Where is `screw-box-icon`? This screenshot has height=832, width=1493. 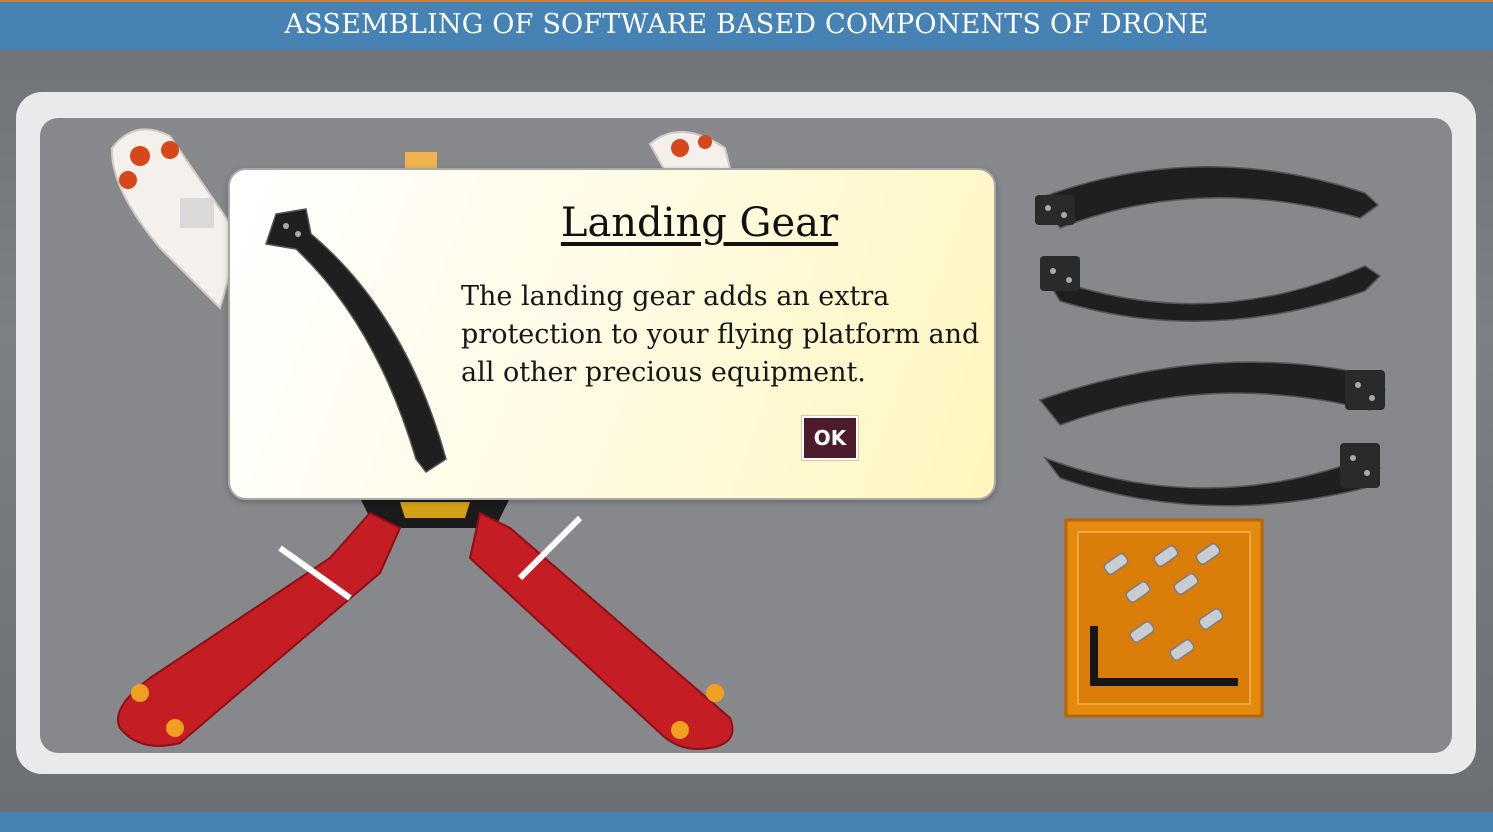 screw-box-icon is located at coordinates (1164, 618).